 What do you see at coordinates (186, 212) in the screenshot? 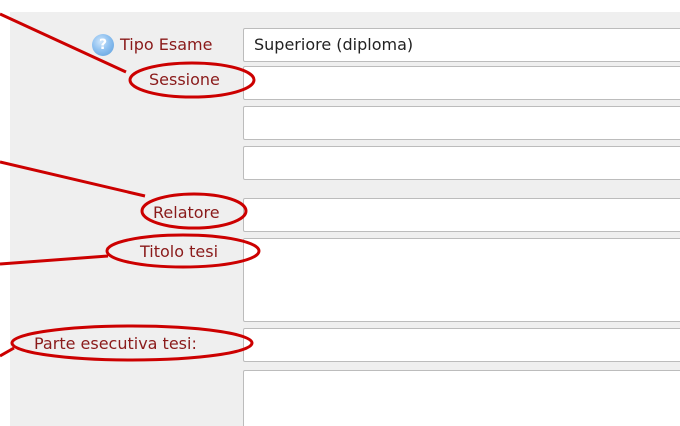
I see `relatore-label: Relatore` at bounding box center [186, 212].